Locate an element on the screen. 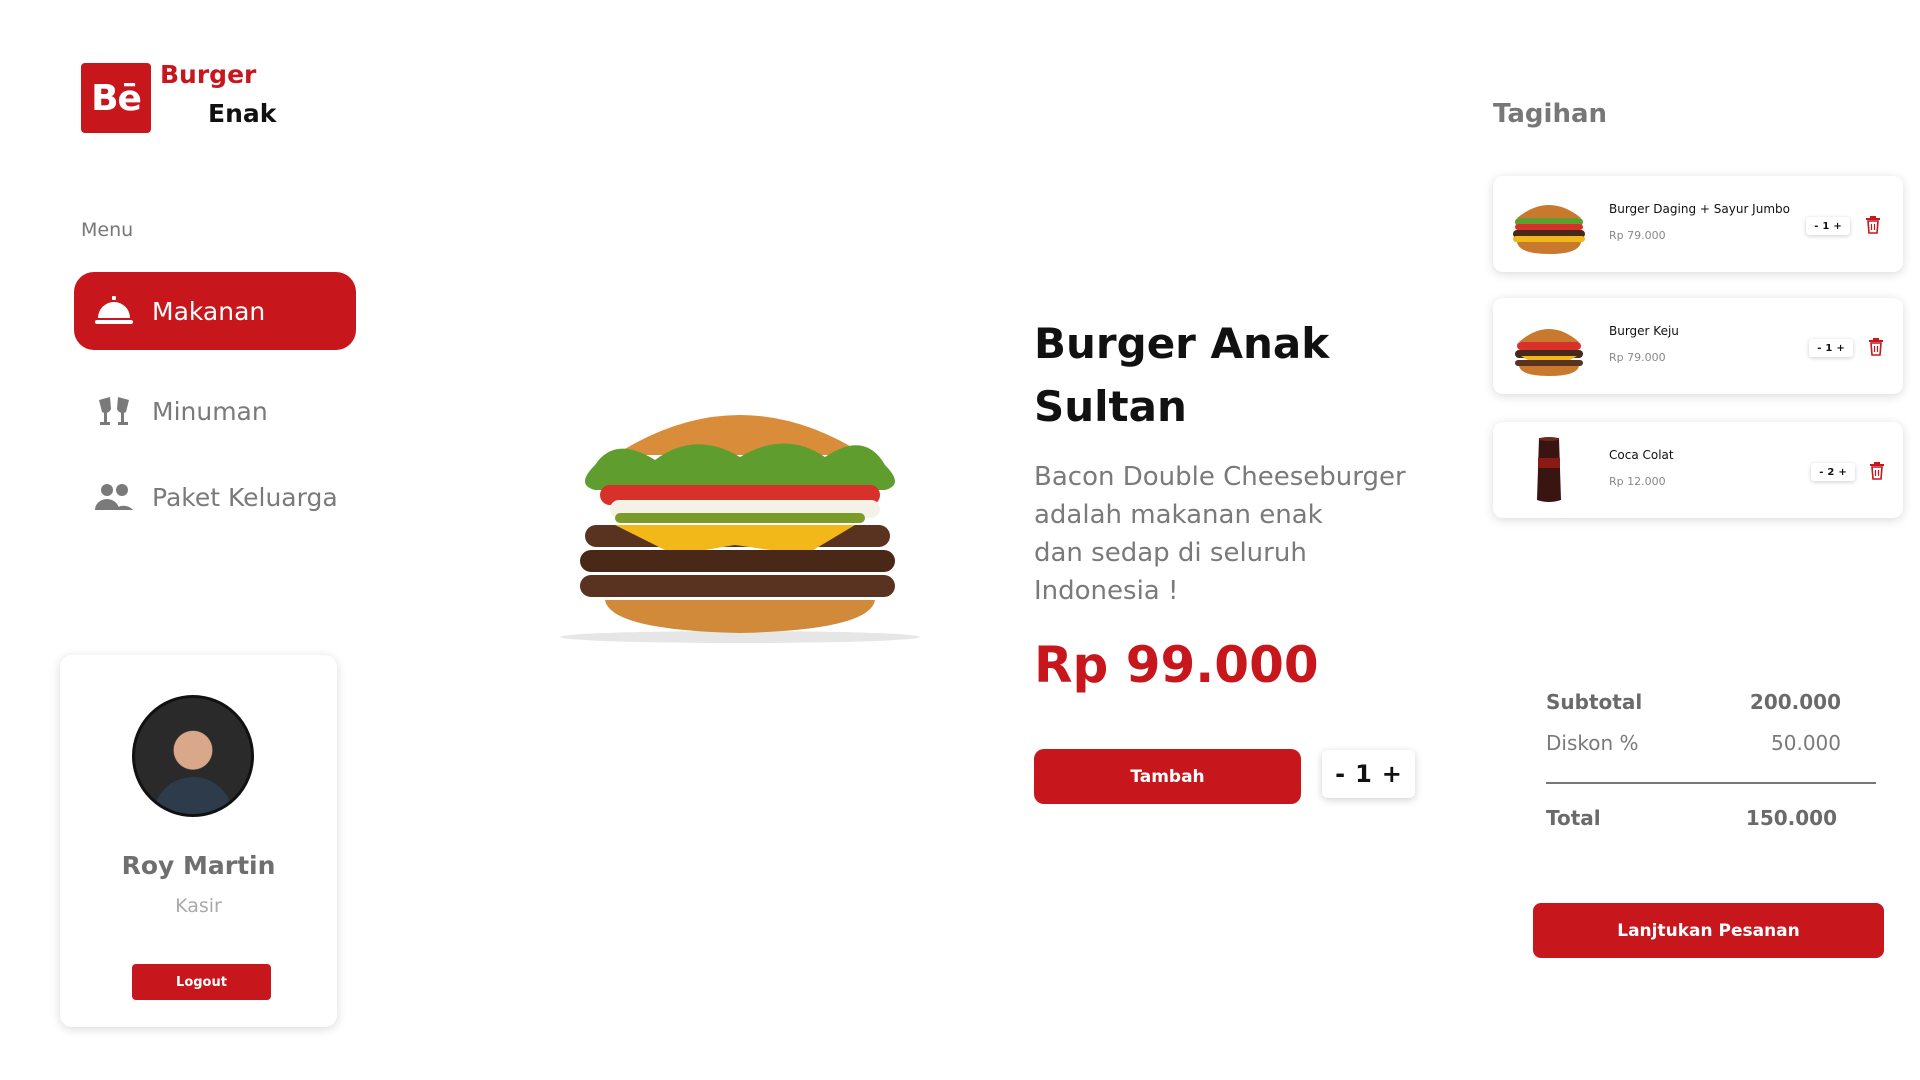 The width and height of the screenshot is (1920, 1080). bill-item: Coca Colat Rp 12.000 - 2 + is located at coordinates (1698, 470).